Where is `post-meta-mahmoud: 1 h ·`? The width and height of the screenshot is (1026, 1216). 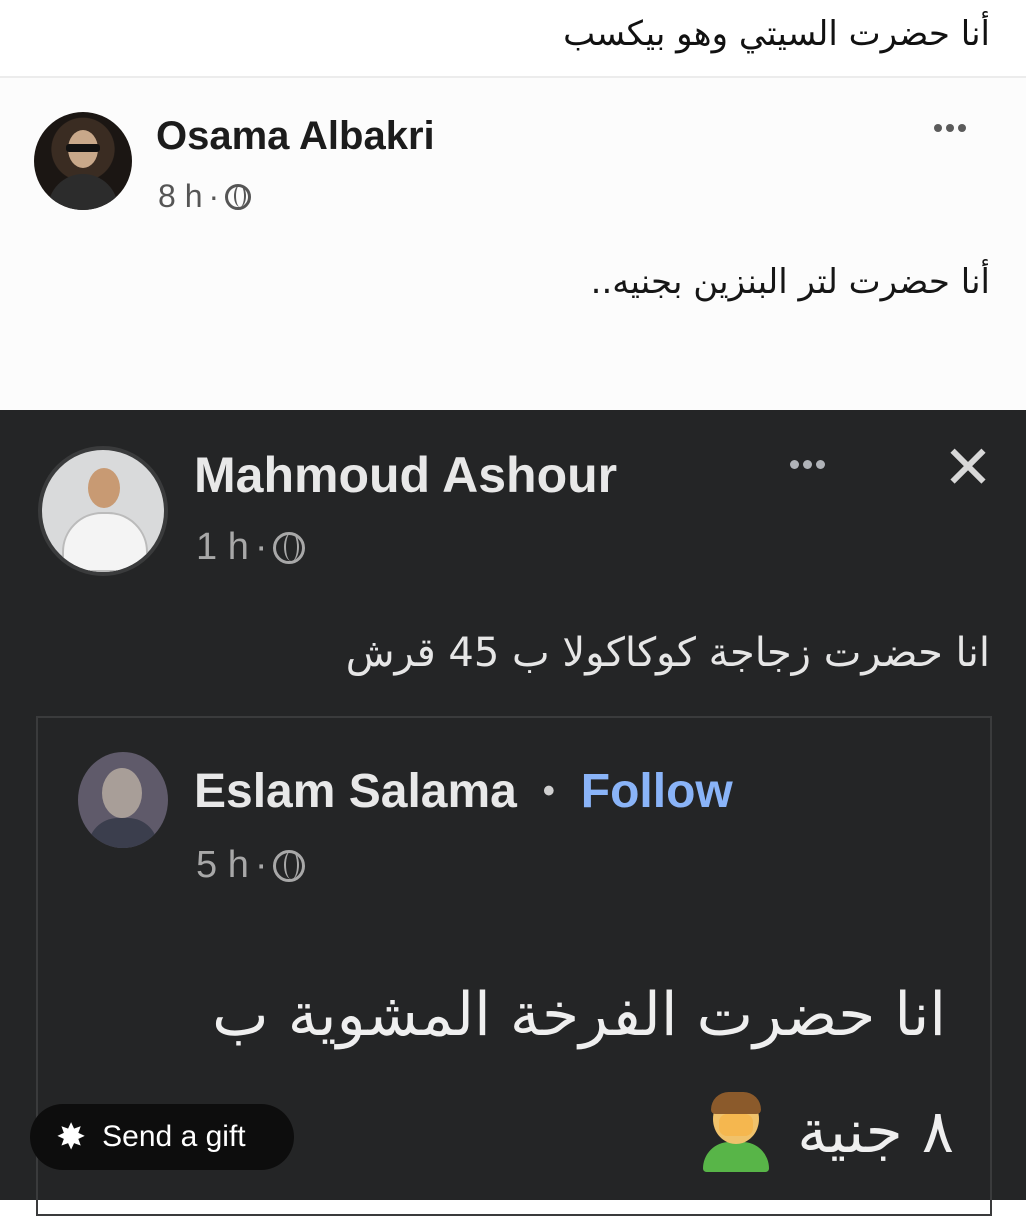 post-meta-mahmoud: 1 h · is located at coordinates (251, 547).